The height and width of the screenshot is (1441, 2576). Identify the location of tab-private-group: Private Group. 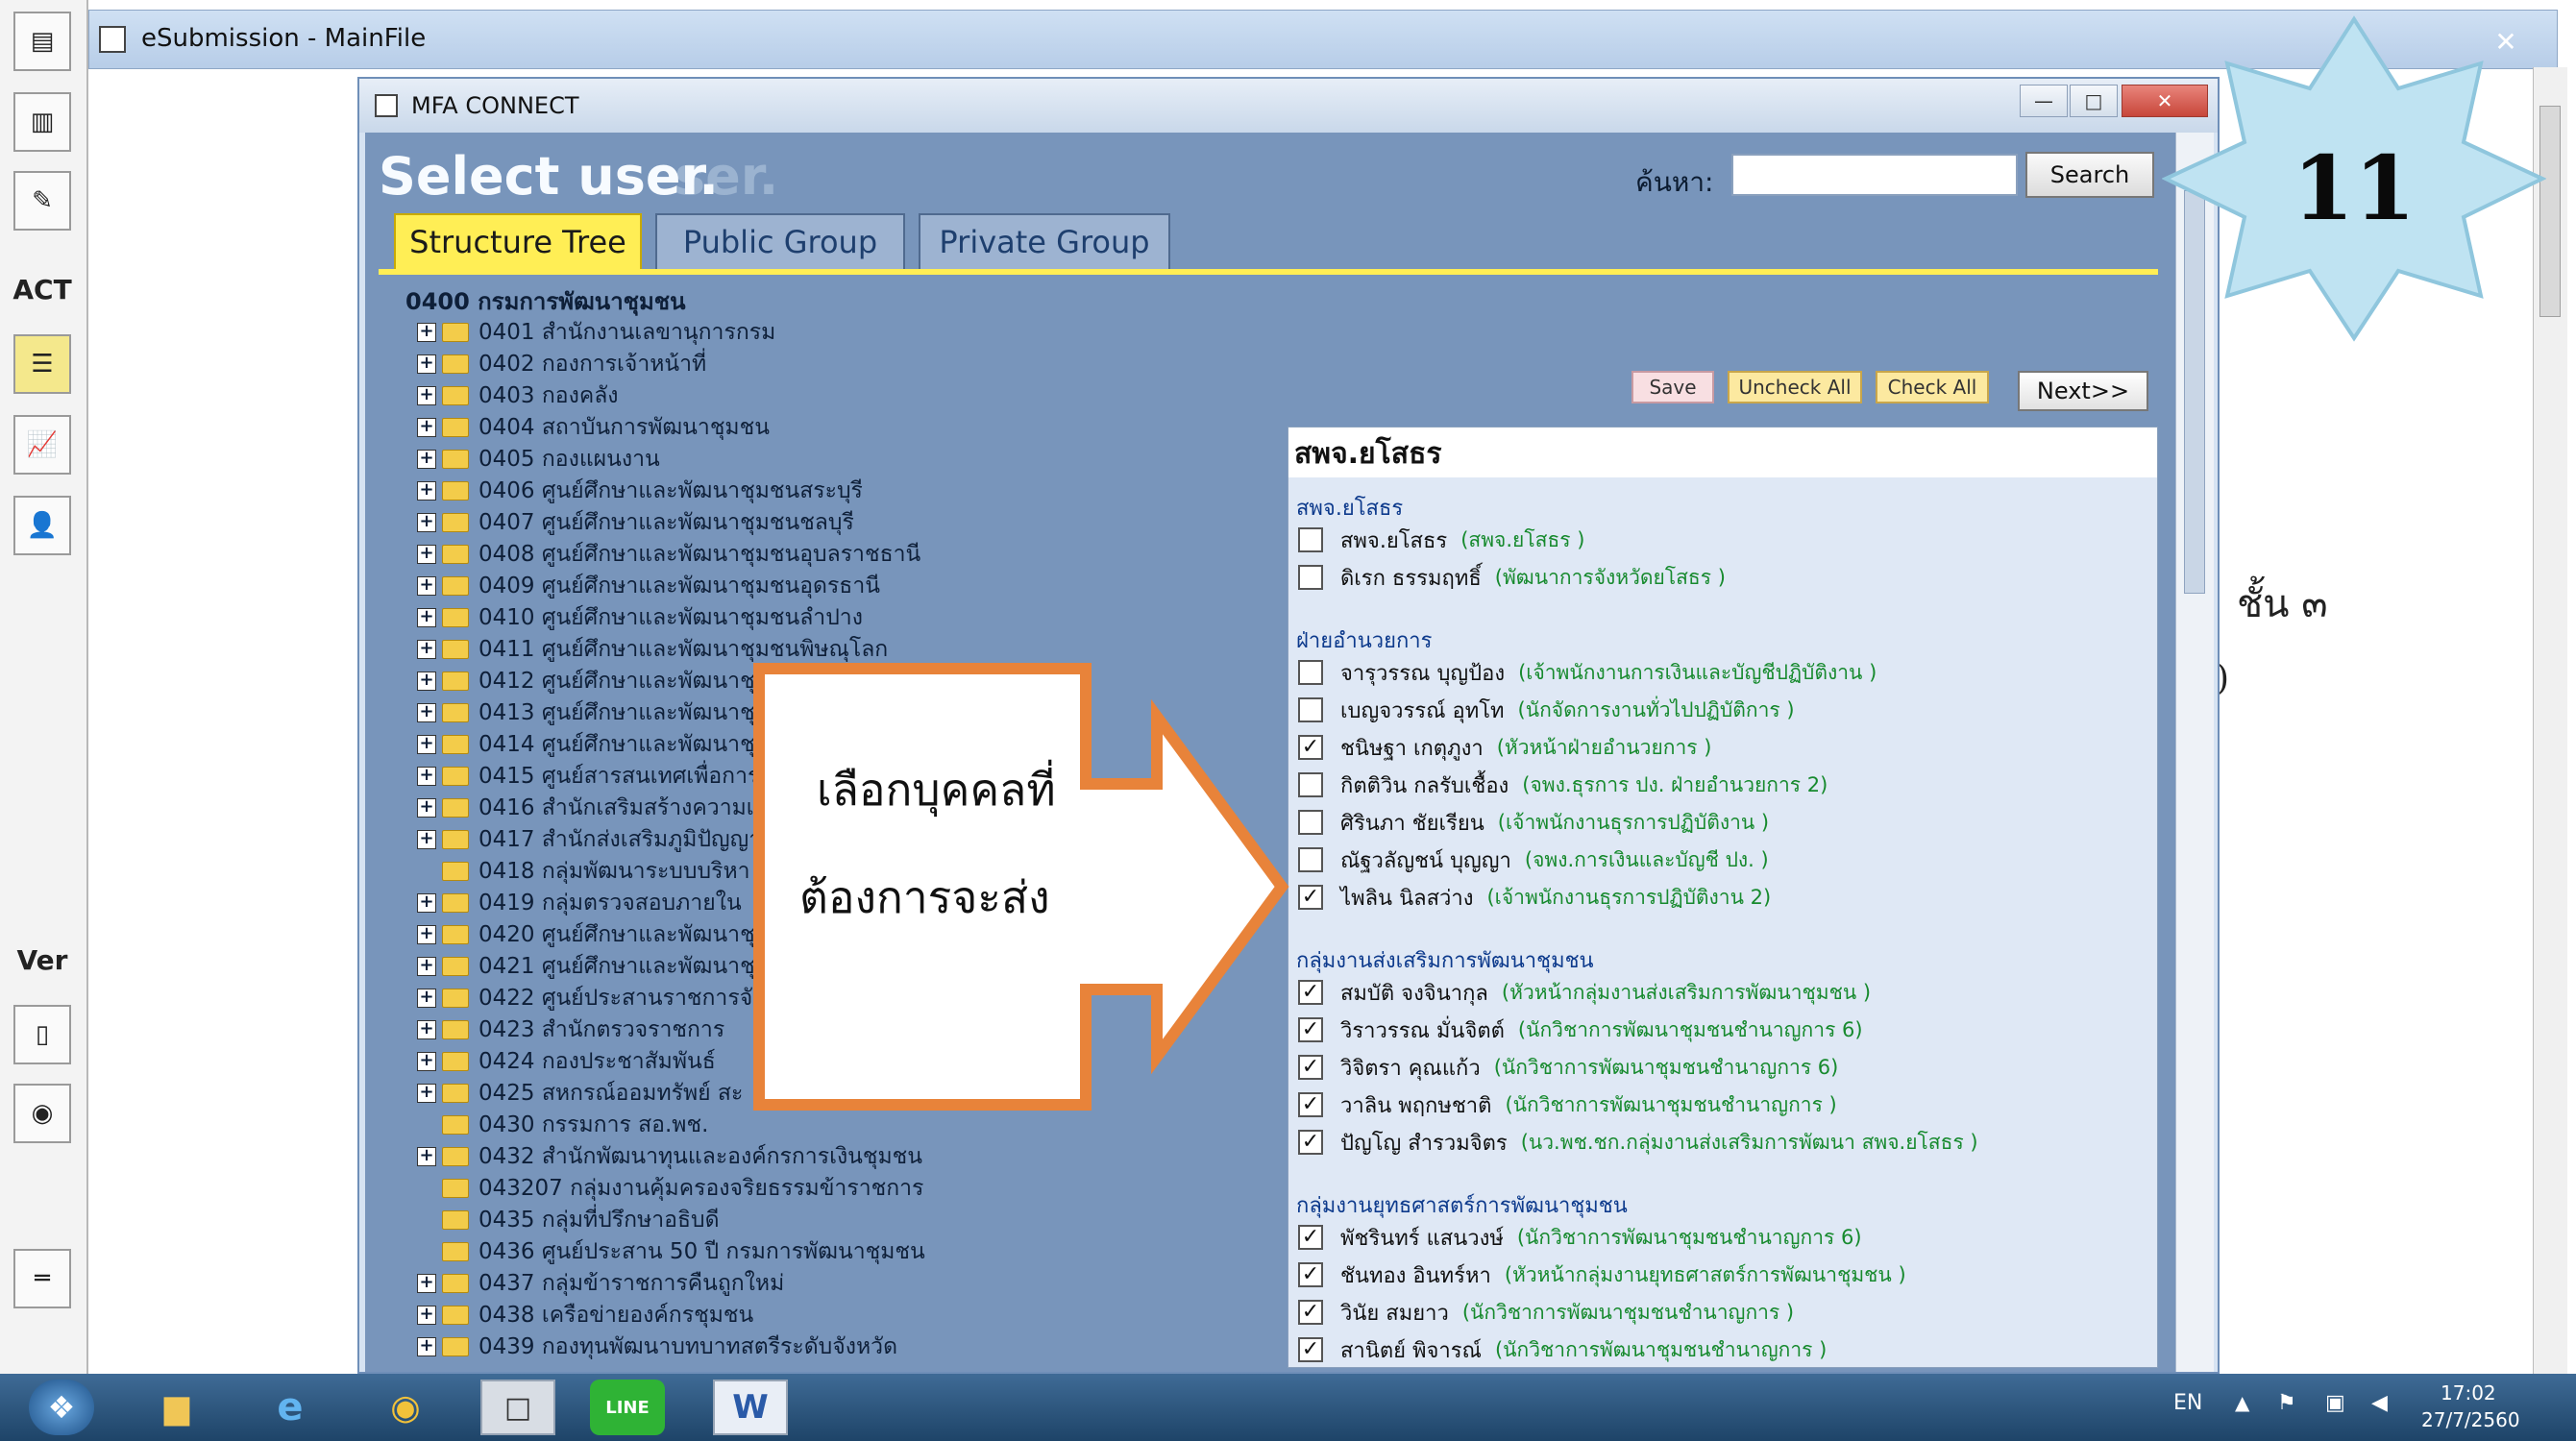
(1044, 242).